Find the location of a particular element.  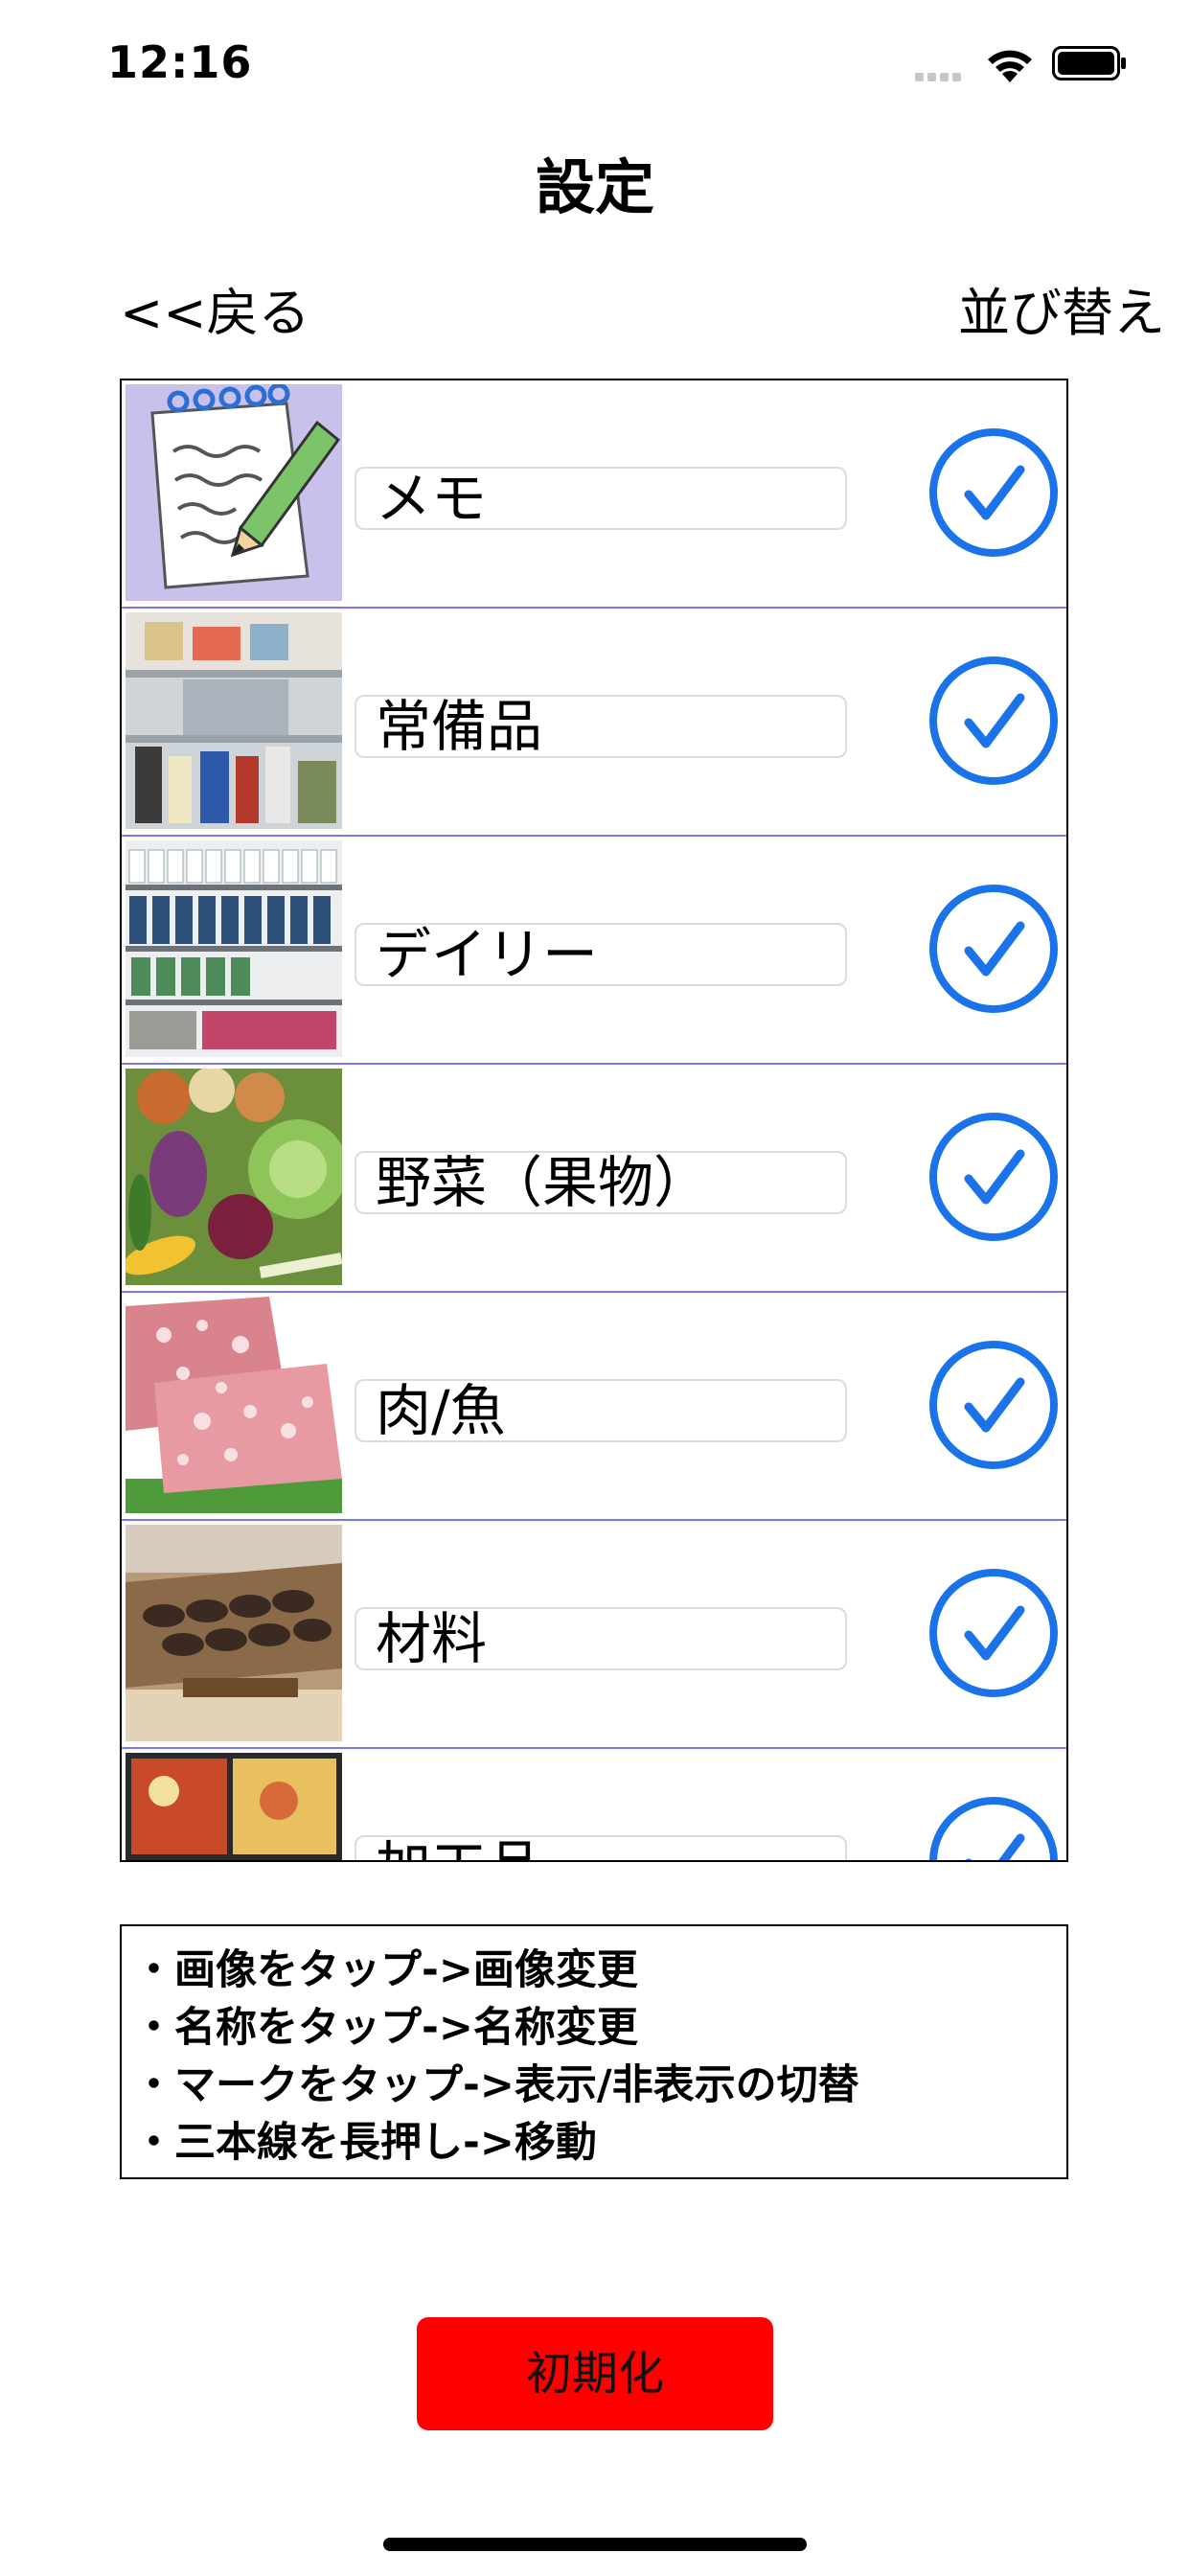

page-title: 設定 is located at coordinates (594, 187).